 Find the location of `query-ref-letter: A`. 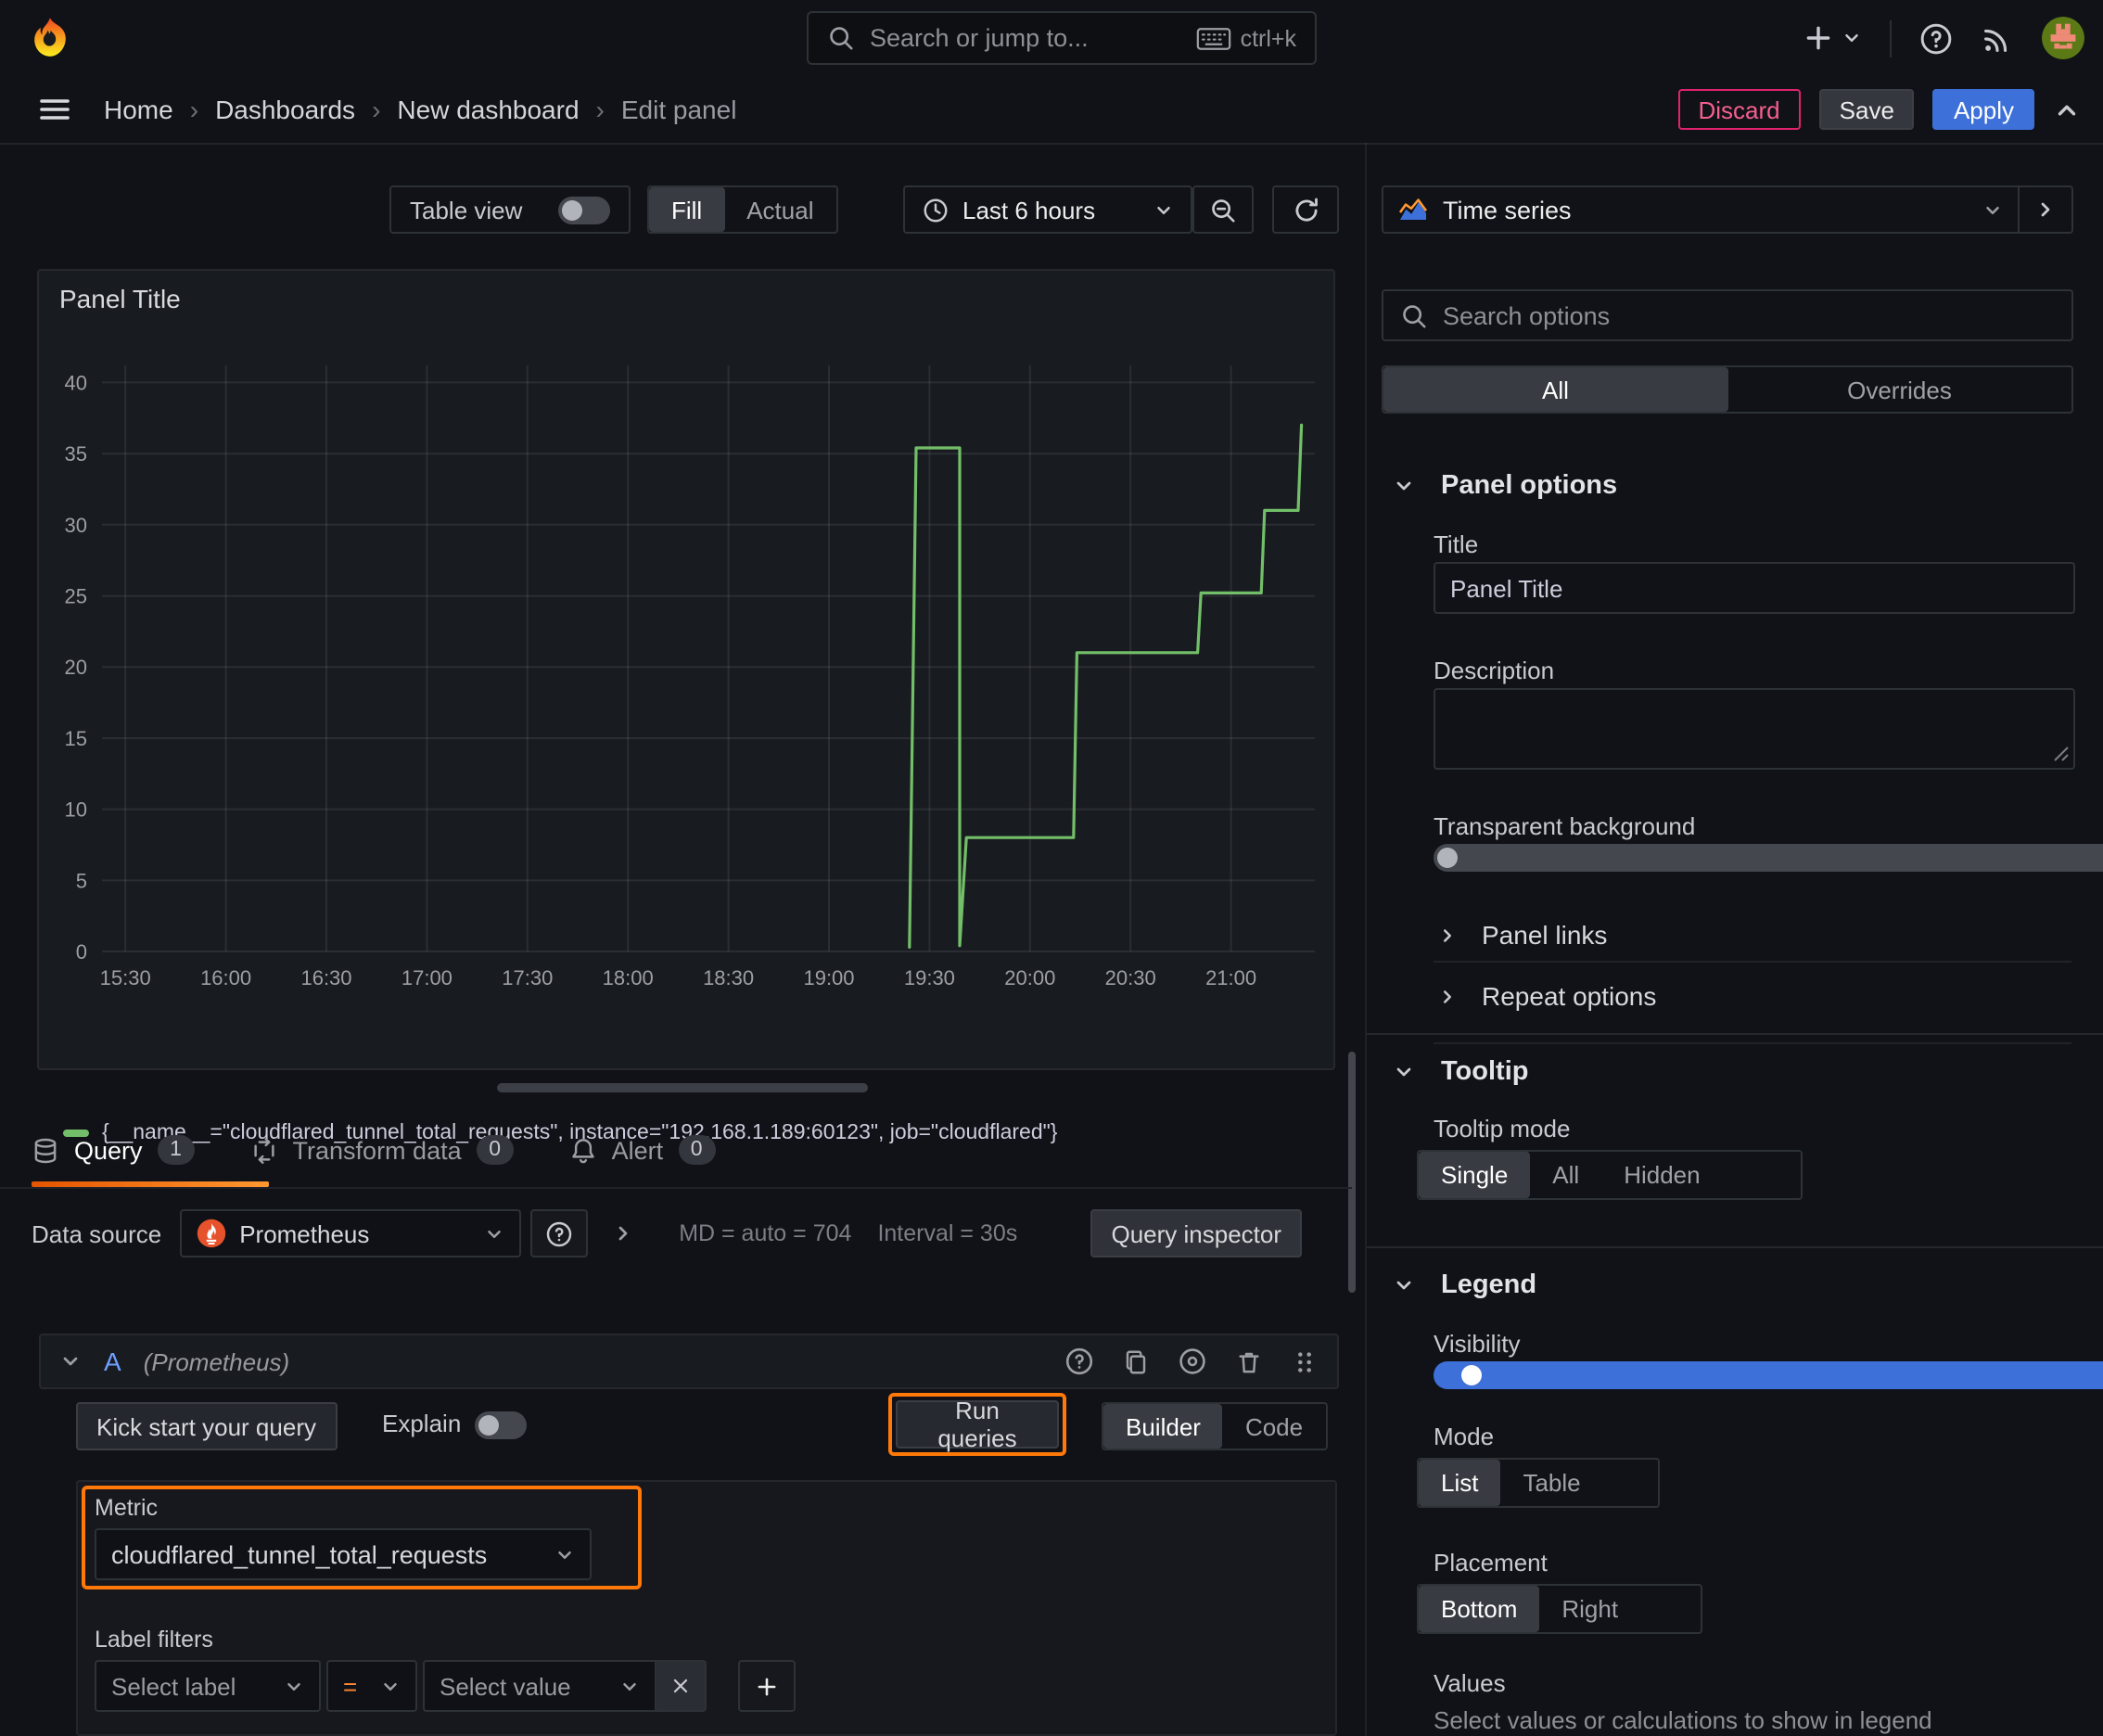

query-ref-letter: A is located at coordinates (112, 1362).